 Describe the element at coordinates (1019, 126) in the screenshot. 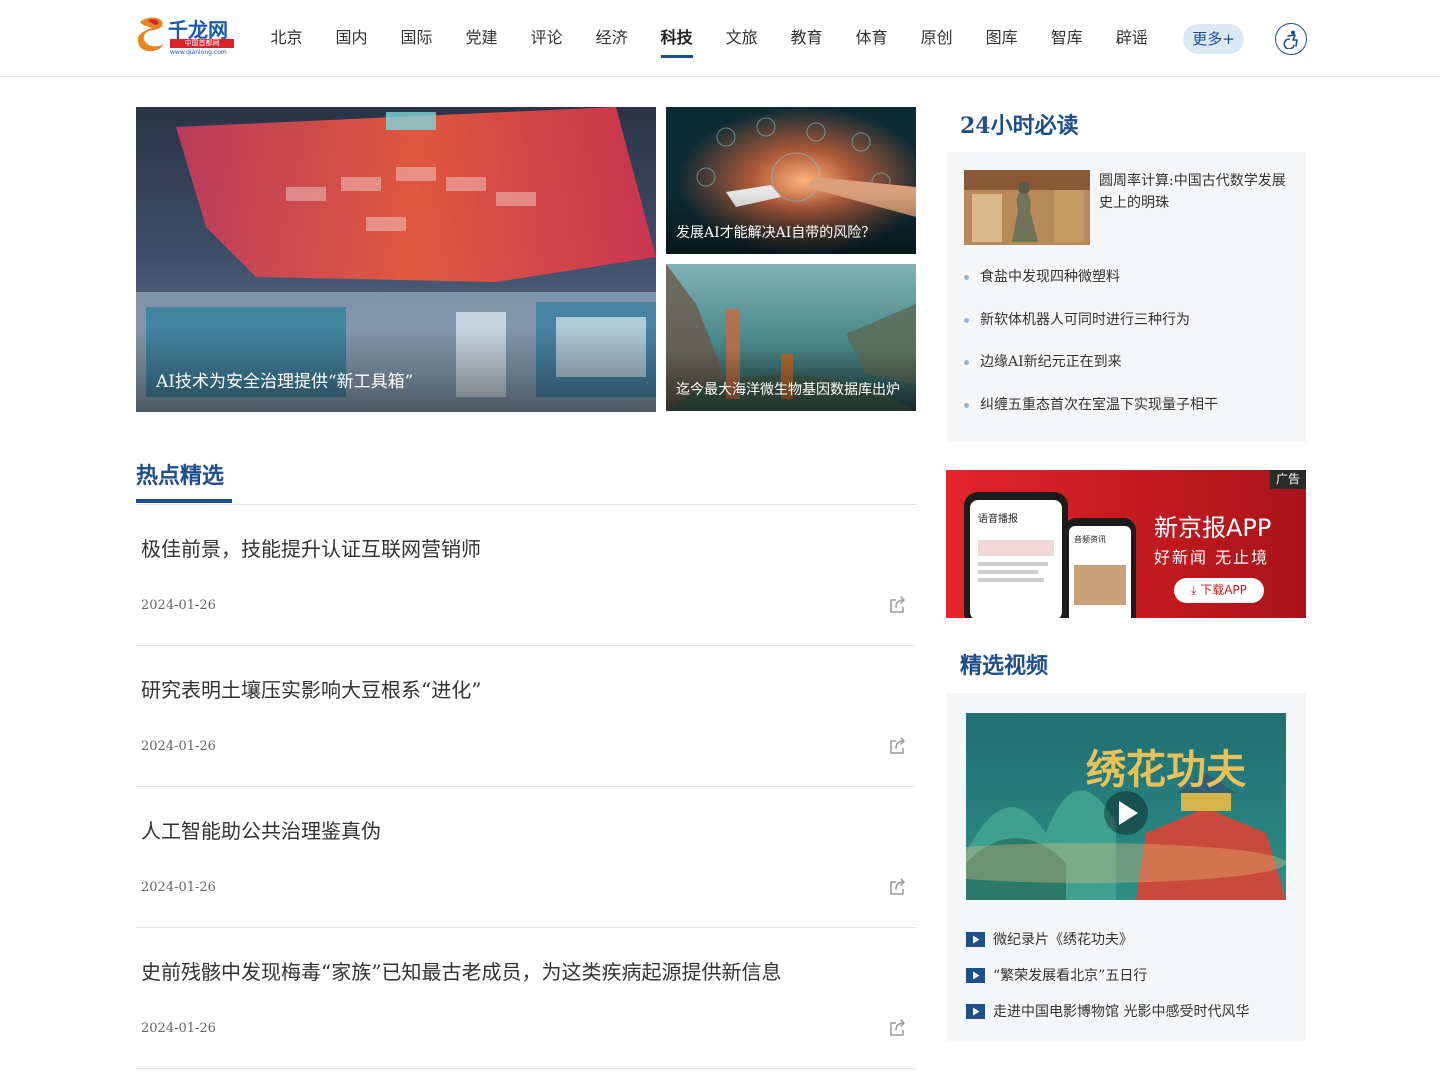

I see `must-read-title: 24小时必读` at that location.